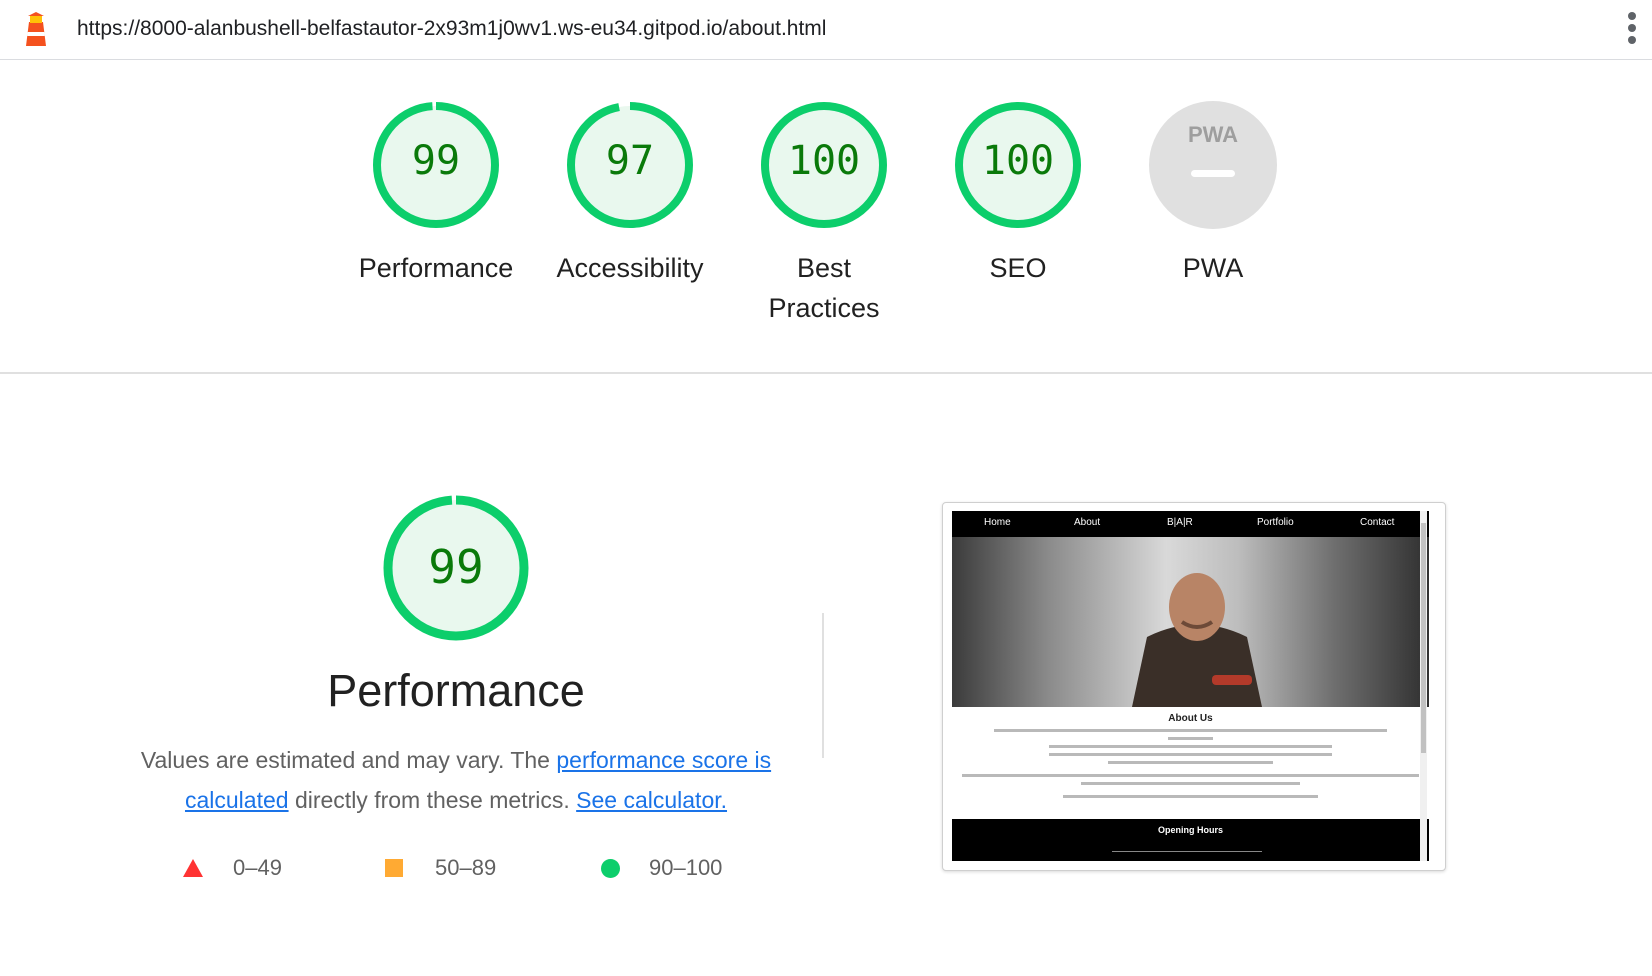 Image resolution: width=1652 pixels, height=976 pixels. What do you see at coordinates (1180, 522) in the screenshot?
I see `screenshot-nav-item: B|A|R` at bounding box center [1180, 522].